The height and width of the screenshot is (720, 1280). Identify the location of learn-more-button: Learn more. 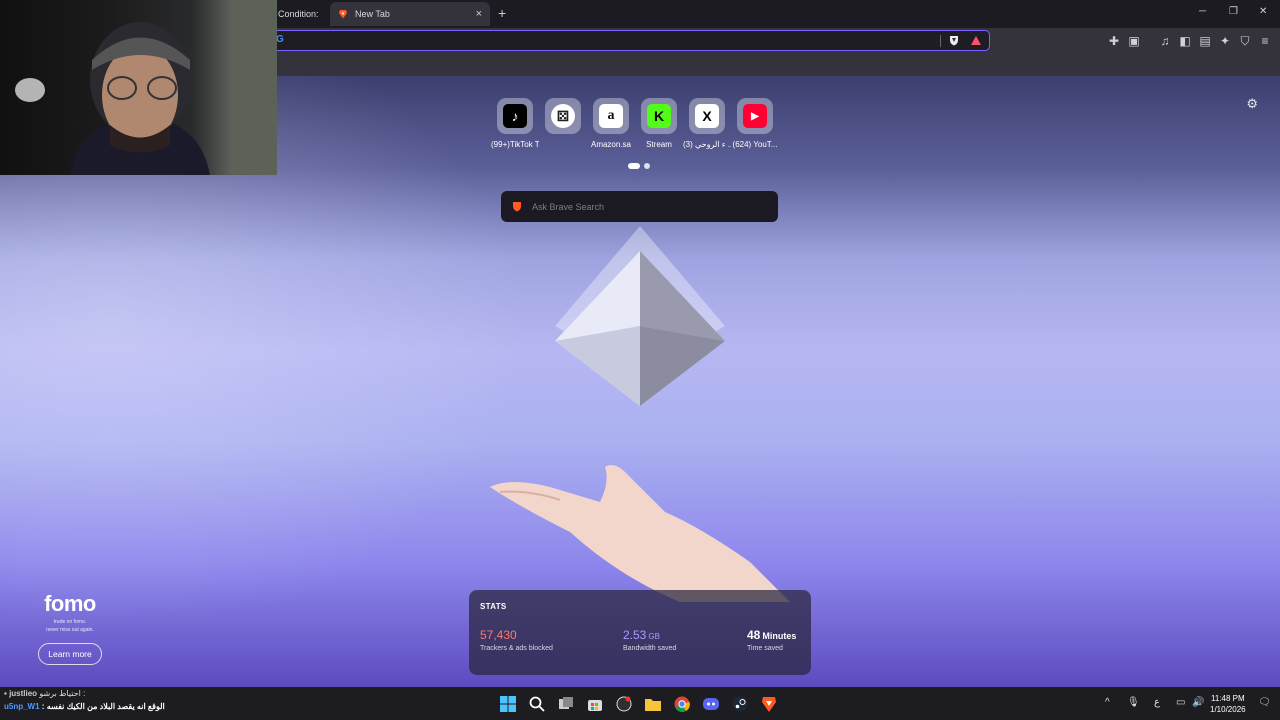
(70, 654).